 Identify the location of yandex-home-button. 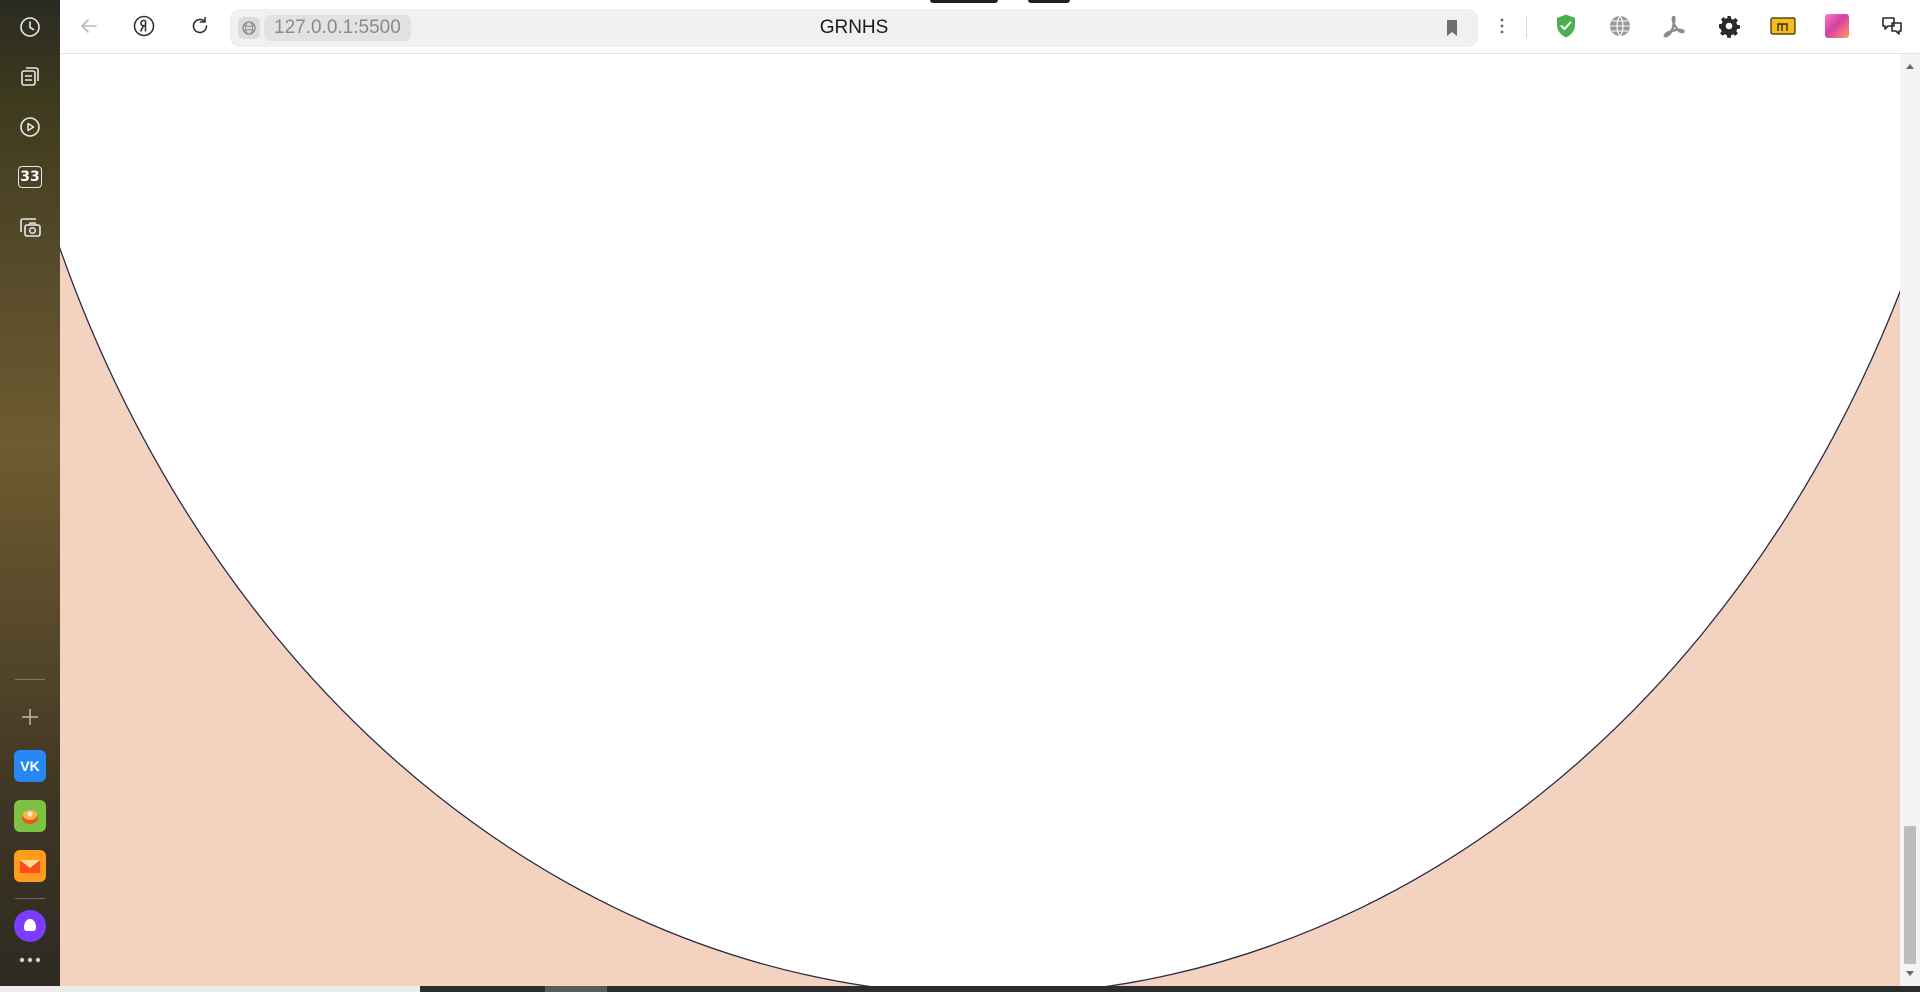
(144, 26).